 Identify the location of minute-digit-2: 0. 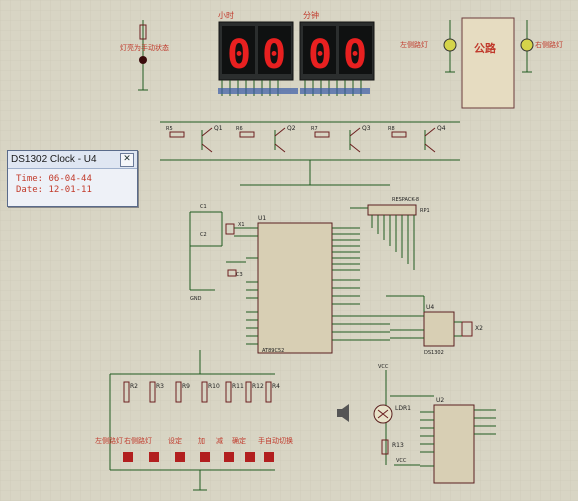
(355, 55).